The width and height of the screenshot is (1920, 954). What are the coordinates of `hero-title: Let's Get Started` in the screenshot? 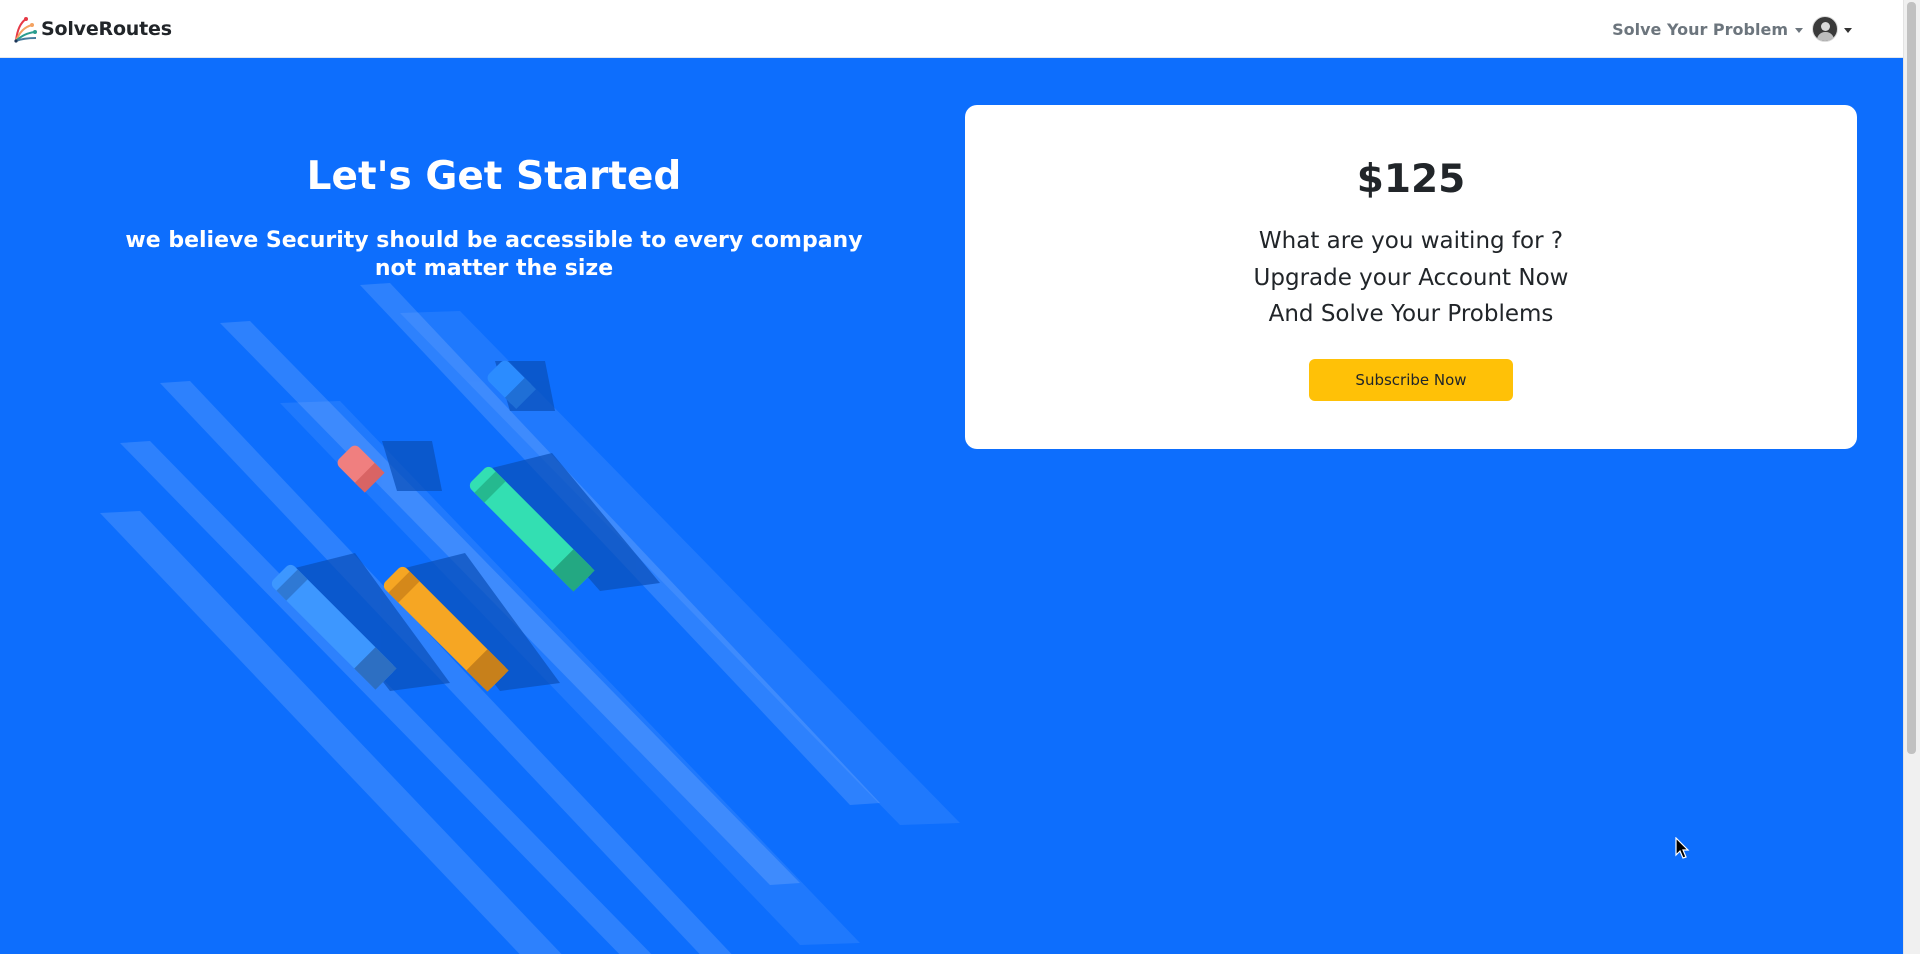 It's located at (494, 176).